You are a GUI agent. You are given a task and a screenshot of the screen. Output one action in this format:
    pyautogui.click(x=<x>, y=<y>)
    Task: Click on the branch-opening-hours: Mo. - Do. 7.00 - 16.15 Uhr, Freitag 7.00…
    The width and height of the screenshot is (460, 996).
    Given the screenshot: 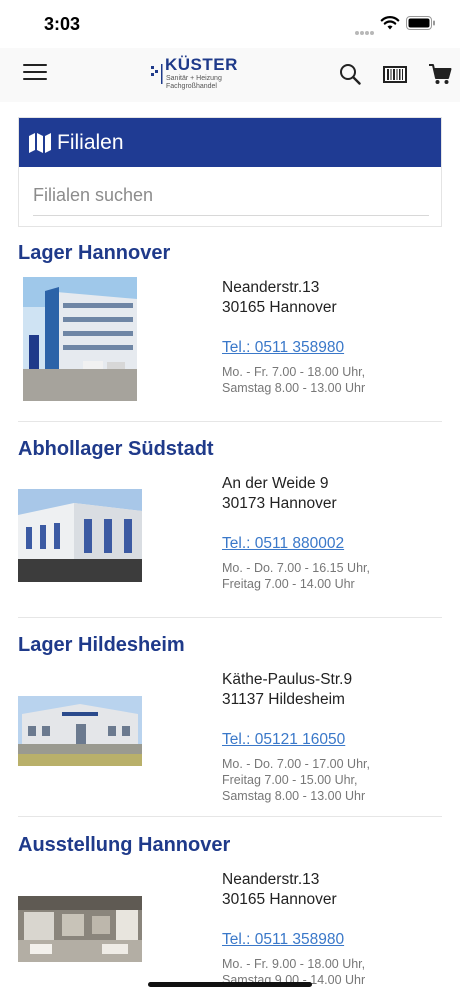 What is the action you would take?
    pyautogui.click(x=332, y=576)
    